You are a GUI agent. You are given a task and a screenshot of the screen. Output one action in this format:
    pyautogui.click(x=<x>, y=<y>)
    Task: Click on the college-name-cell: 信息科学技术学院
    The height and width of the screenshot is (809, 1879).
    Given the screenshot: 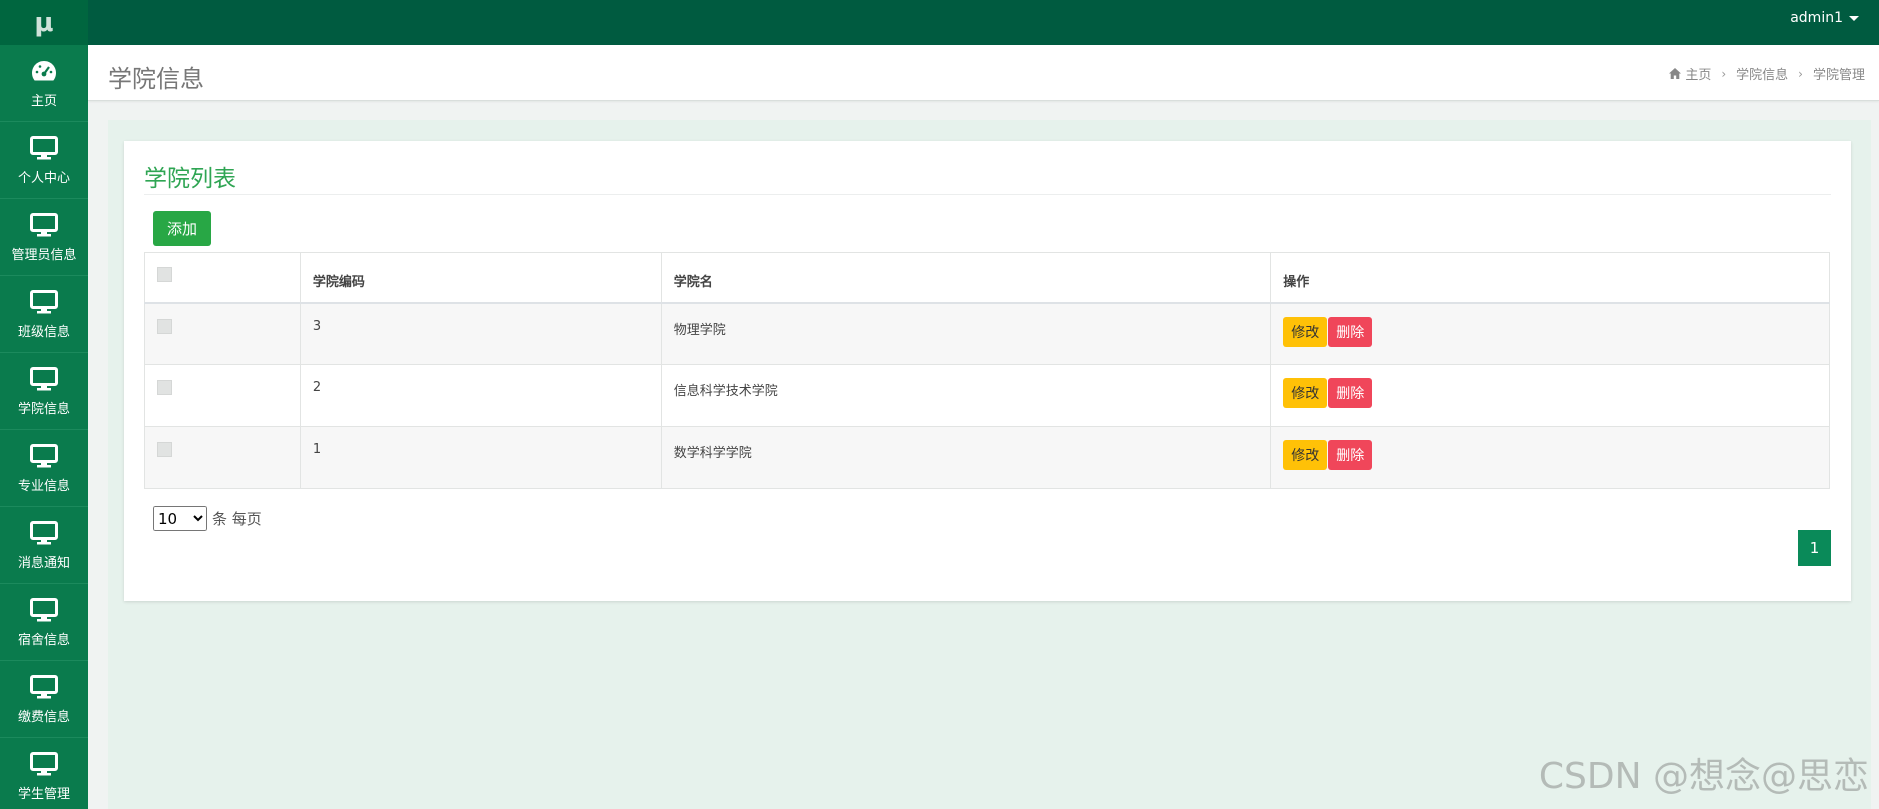 What is the action you would take?
    pyautogui.click(x=966, y=395)
    